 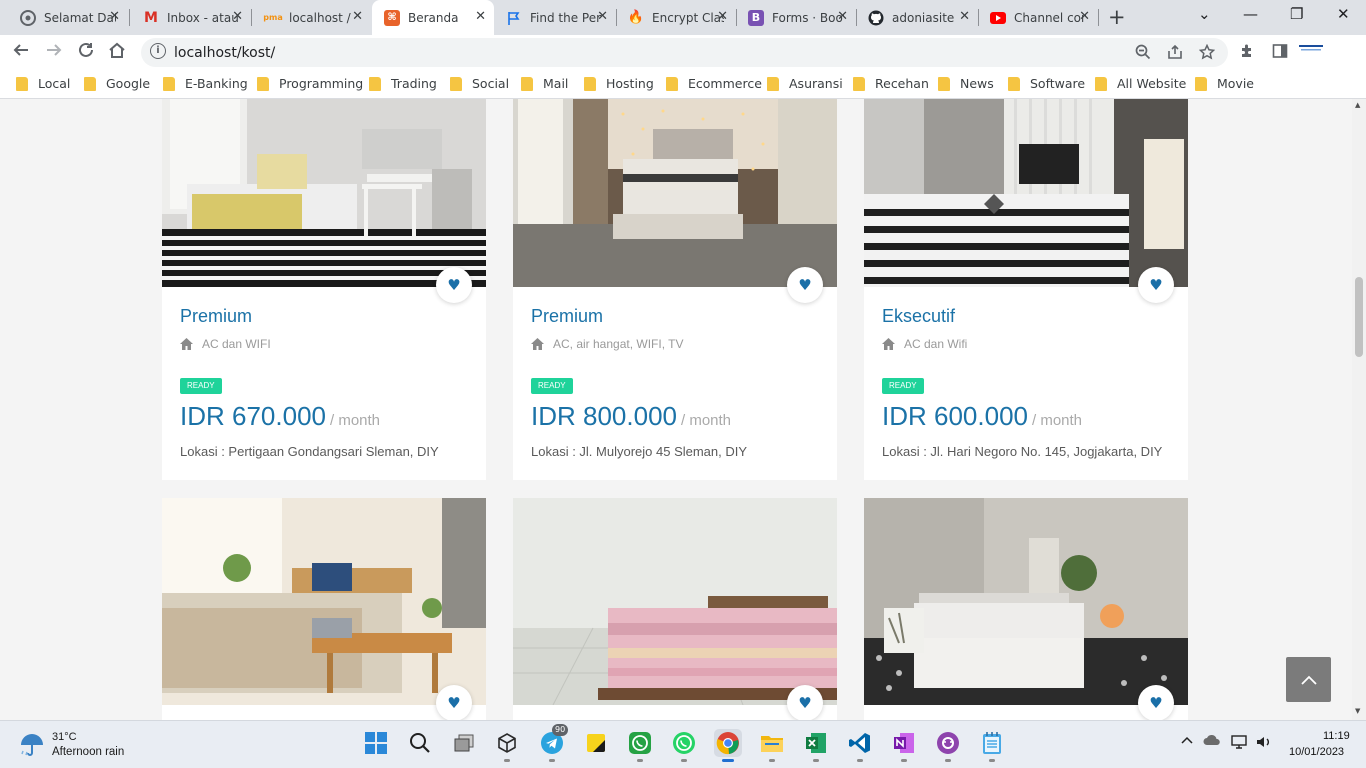 I want to click on bookmark-folder-software: Software, so click(x=1046, y=83).